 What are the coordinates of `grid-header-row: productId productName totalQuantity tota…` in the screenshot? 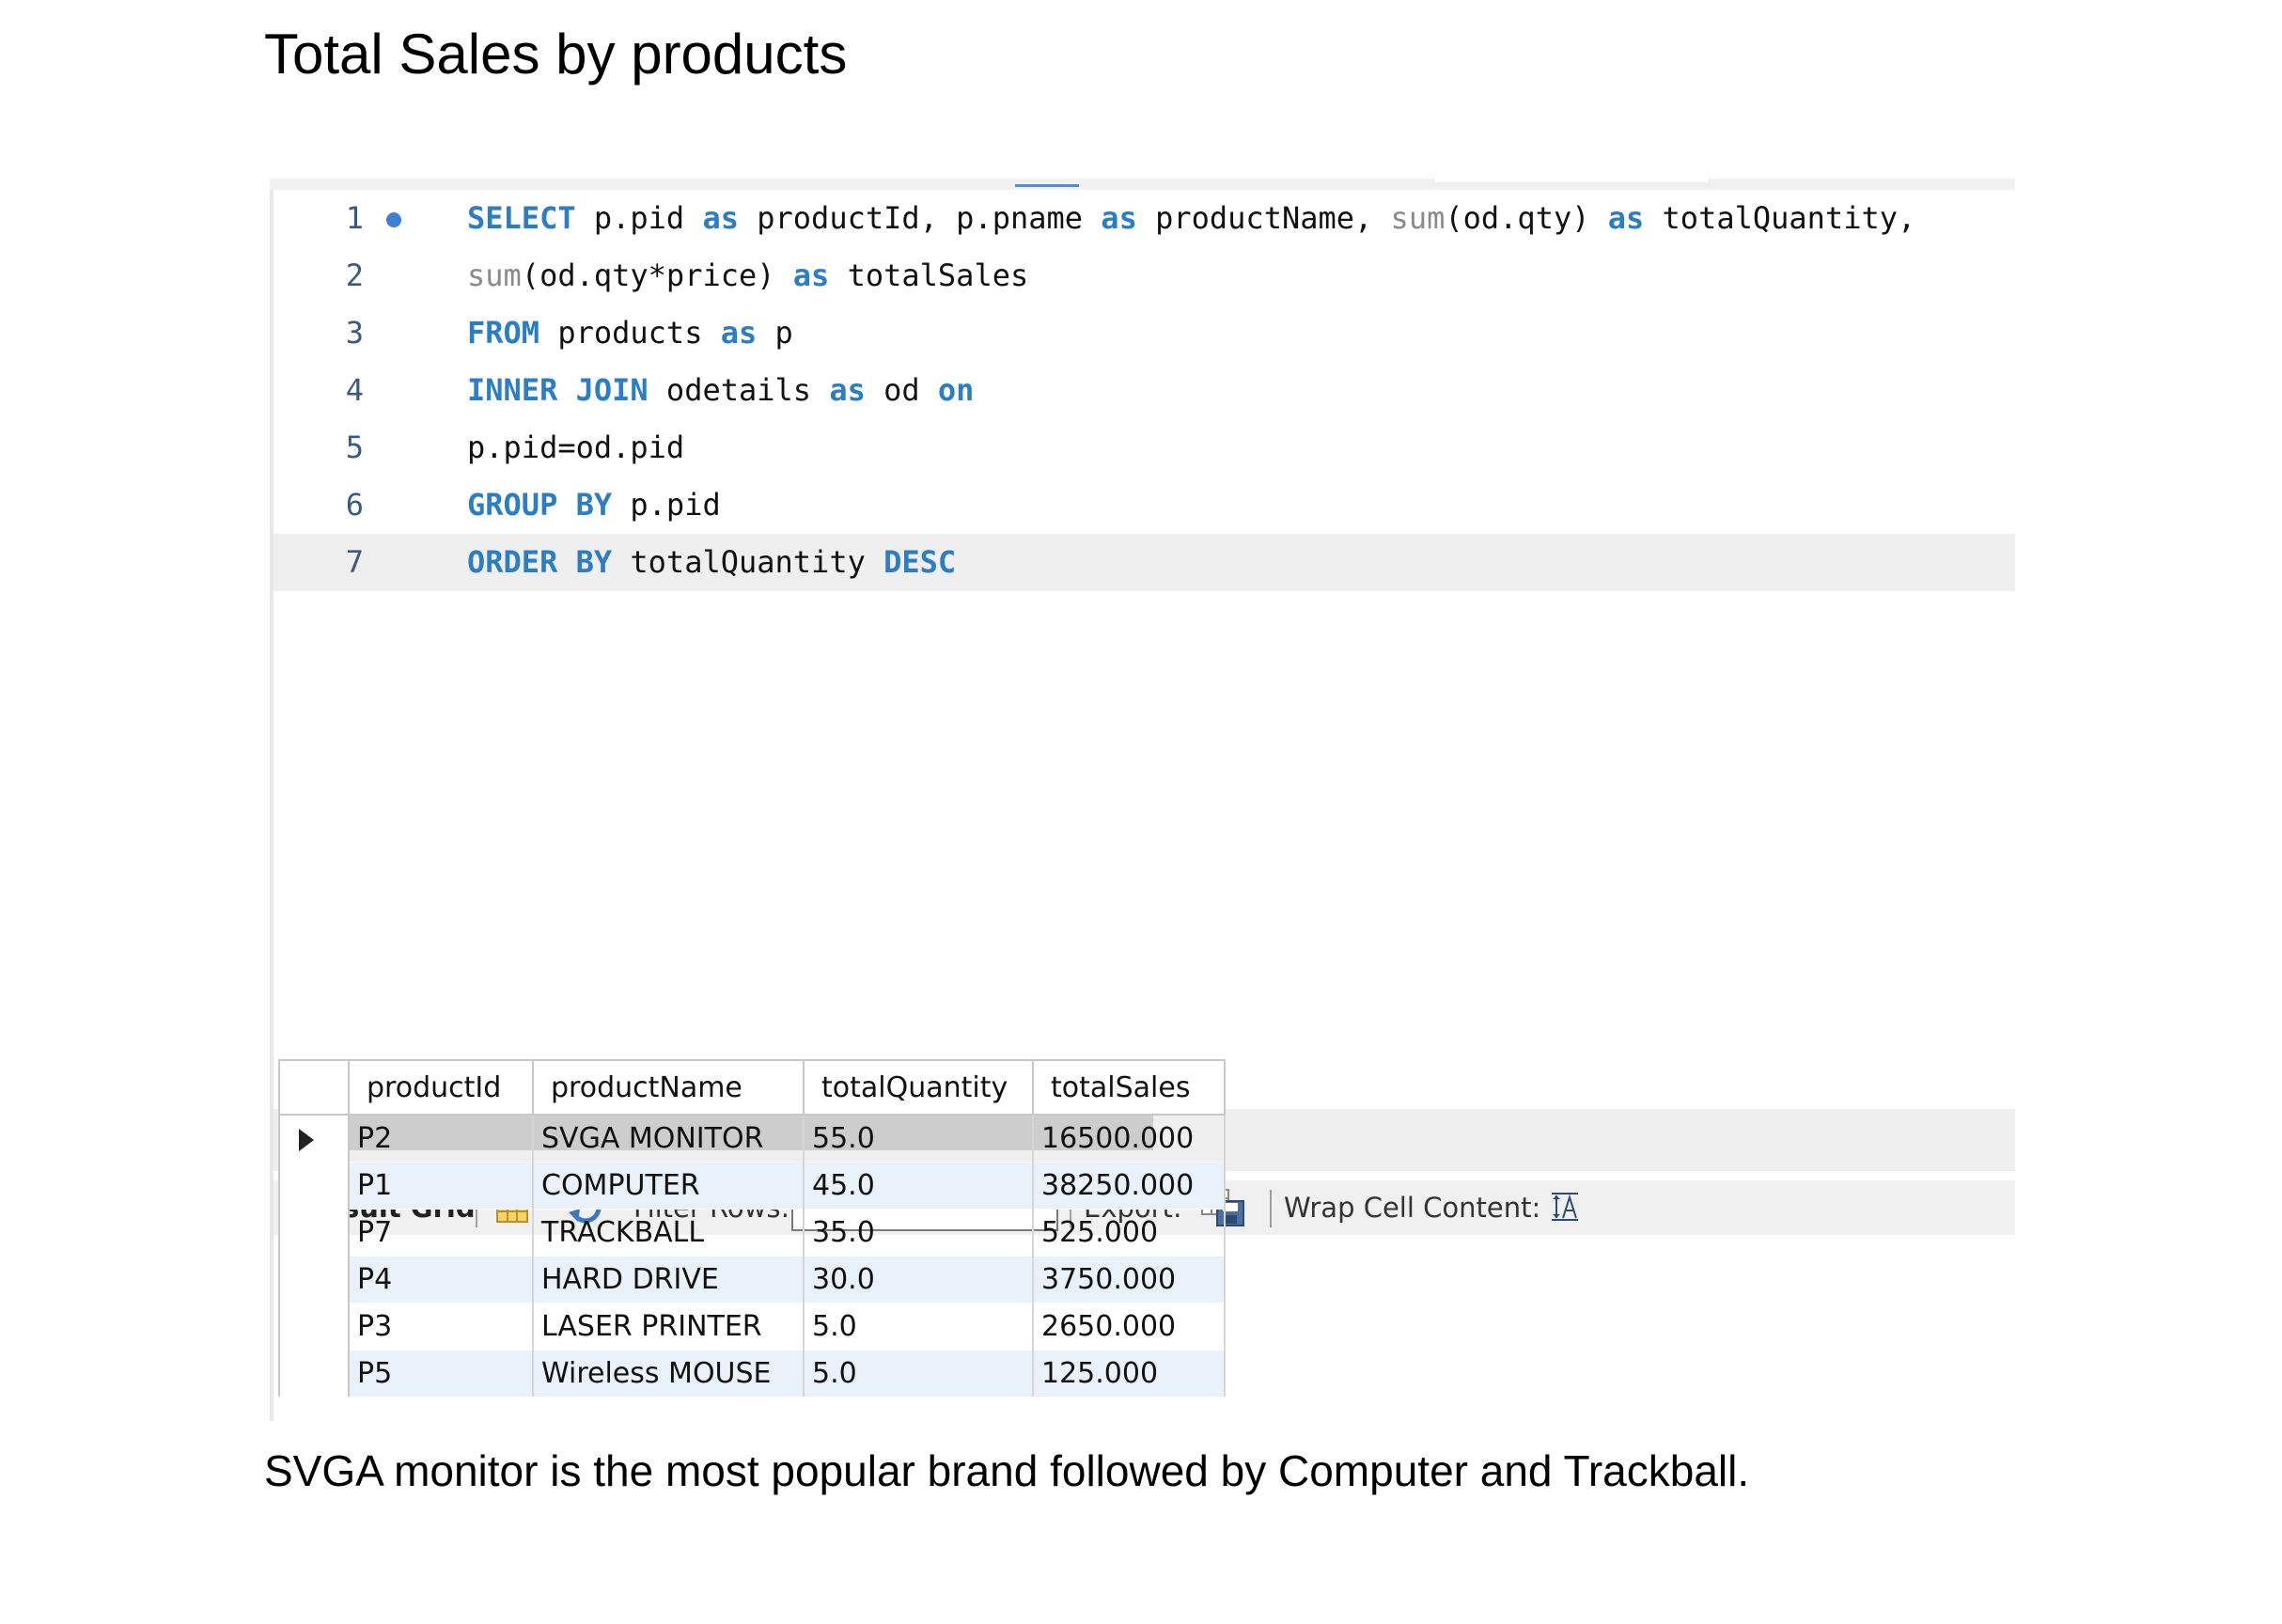 It's located at (752, 1087).